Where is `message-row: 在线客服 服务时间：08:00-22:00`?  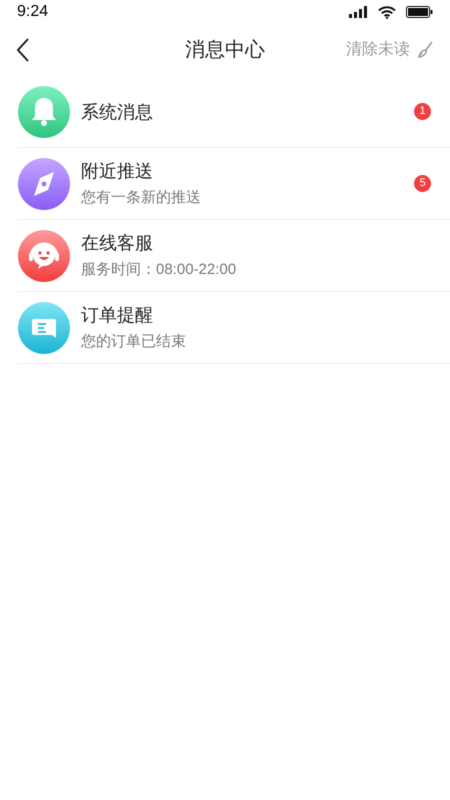
message-row: 在线客服 服务时间：08:00-22:00 is located at coordinates (234, 256).